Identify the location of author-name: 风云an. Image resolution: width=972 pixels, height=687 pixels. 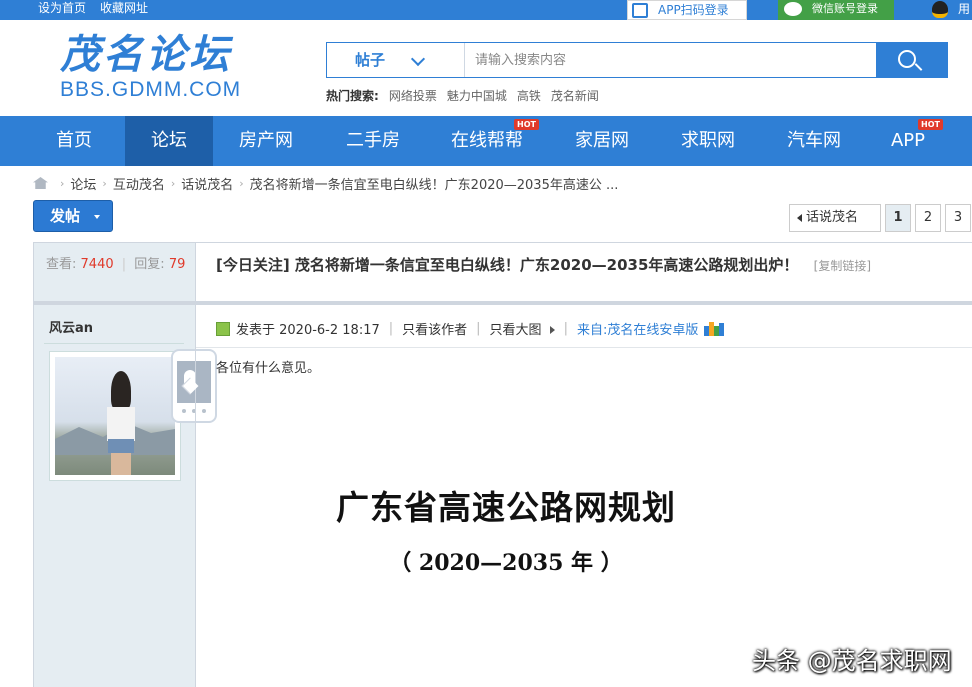
(71, 326).